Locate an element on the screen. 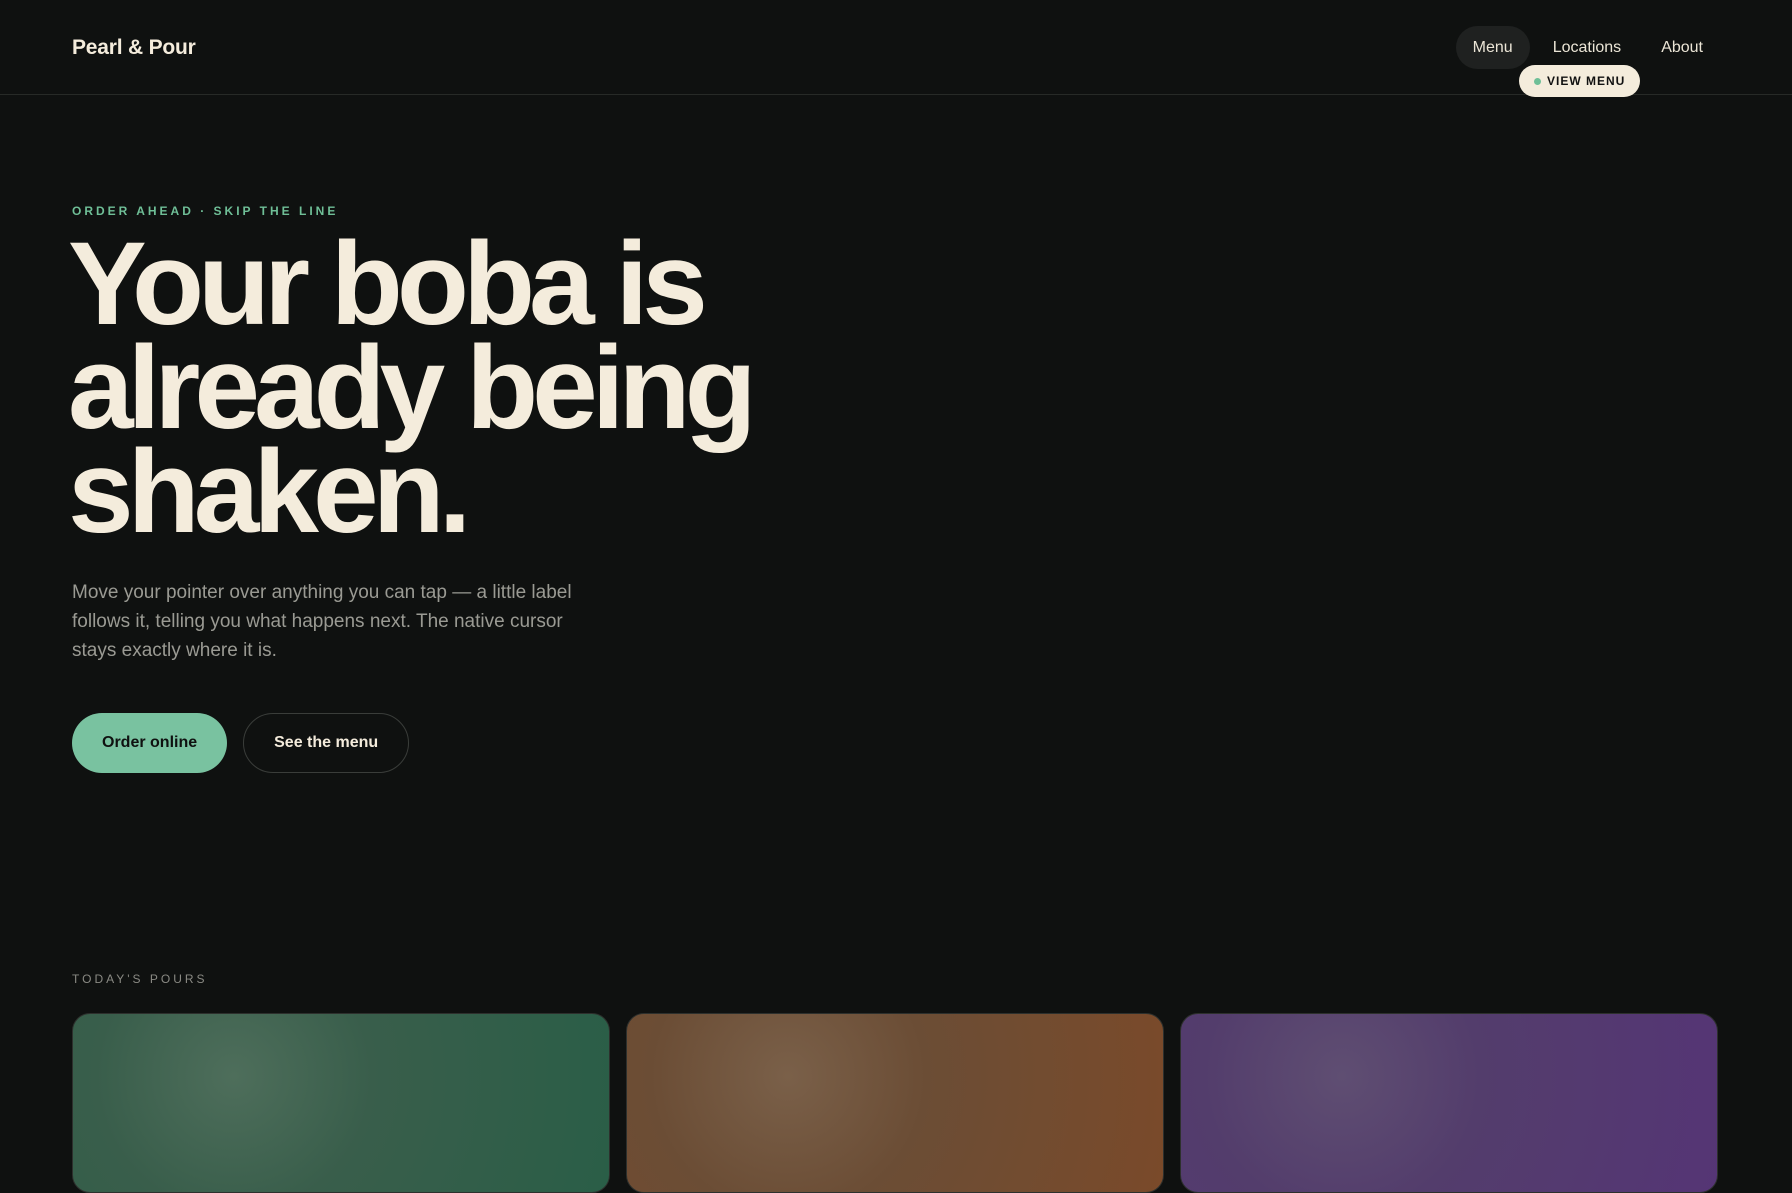 The image size is (1792, 1193). pour-card-purple is located at coordinates (1449, 1103).